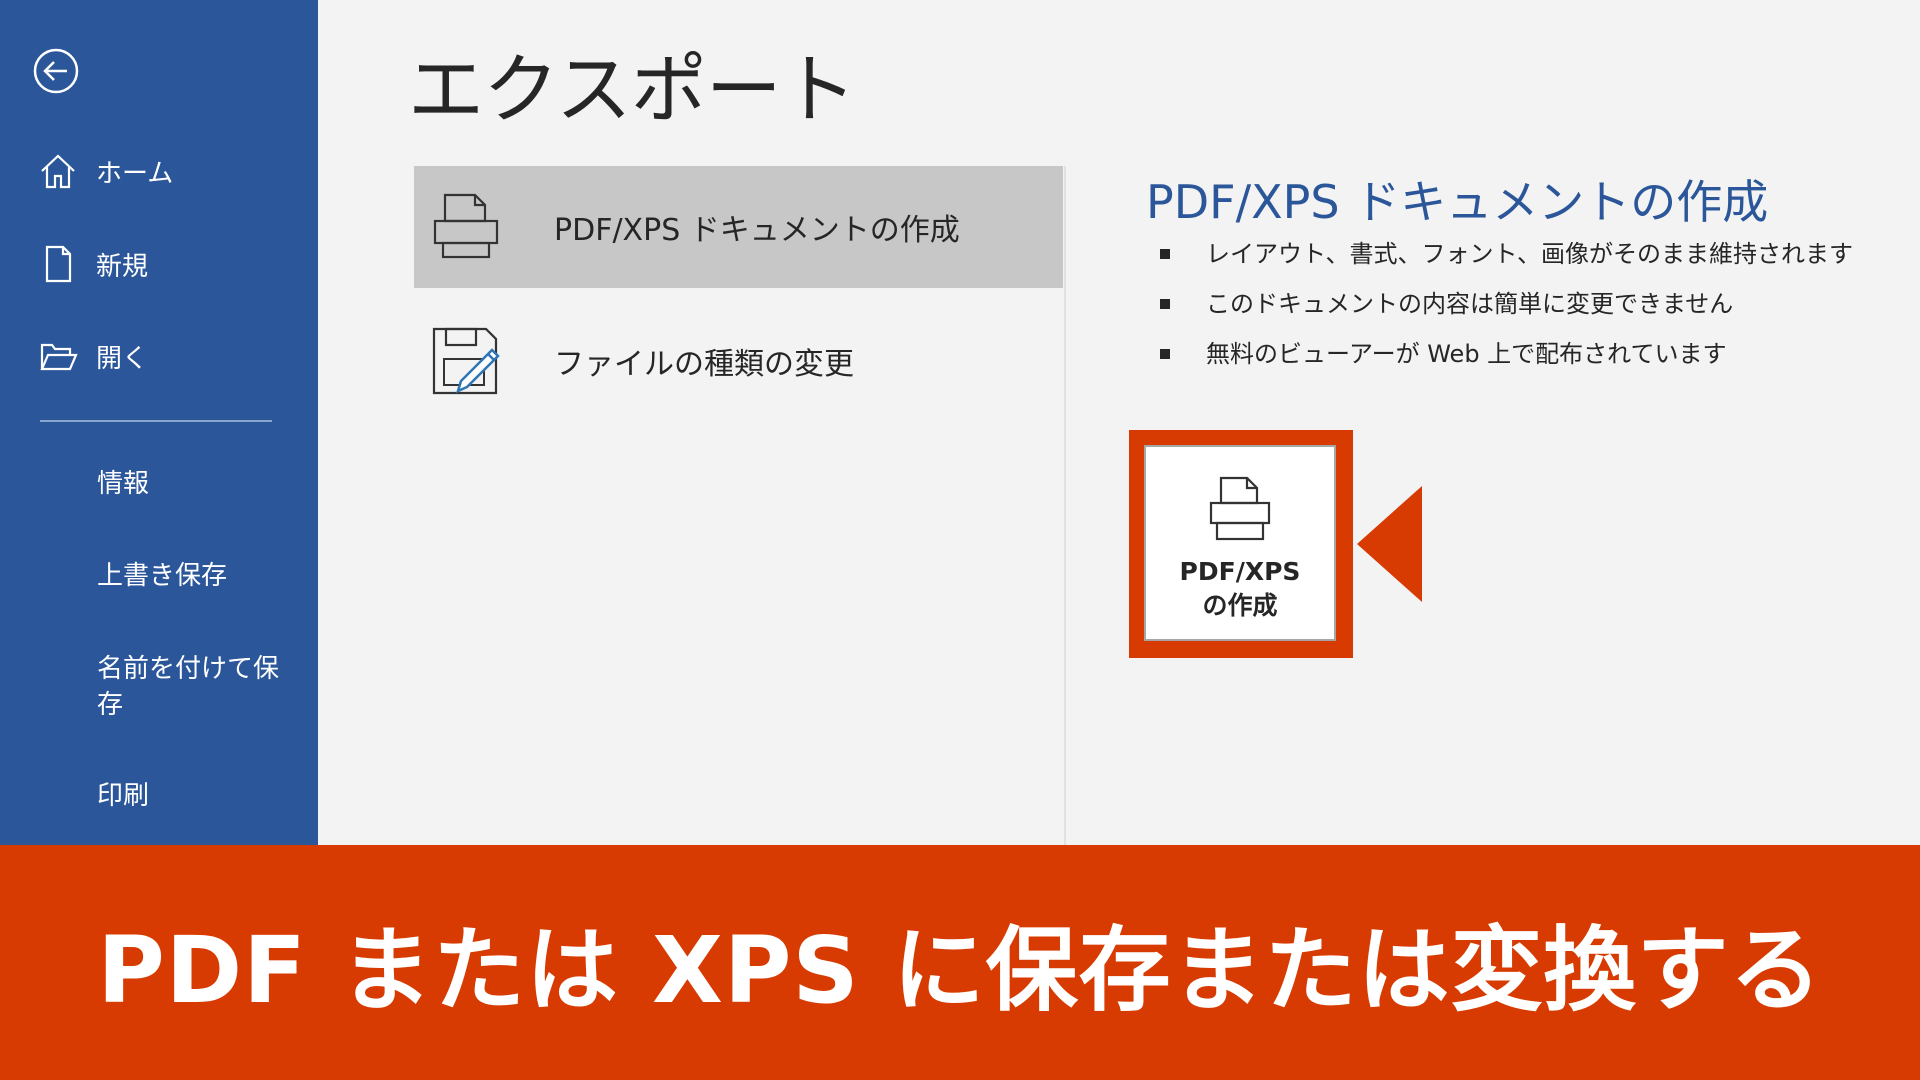  I want to click on sidebar-item-info: 情報, so click(192, 484).